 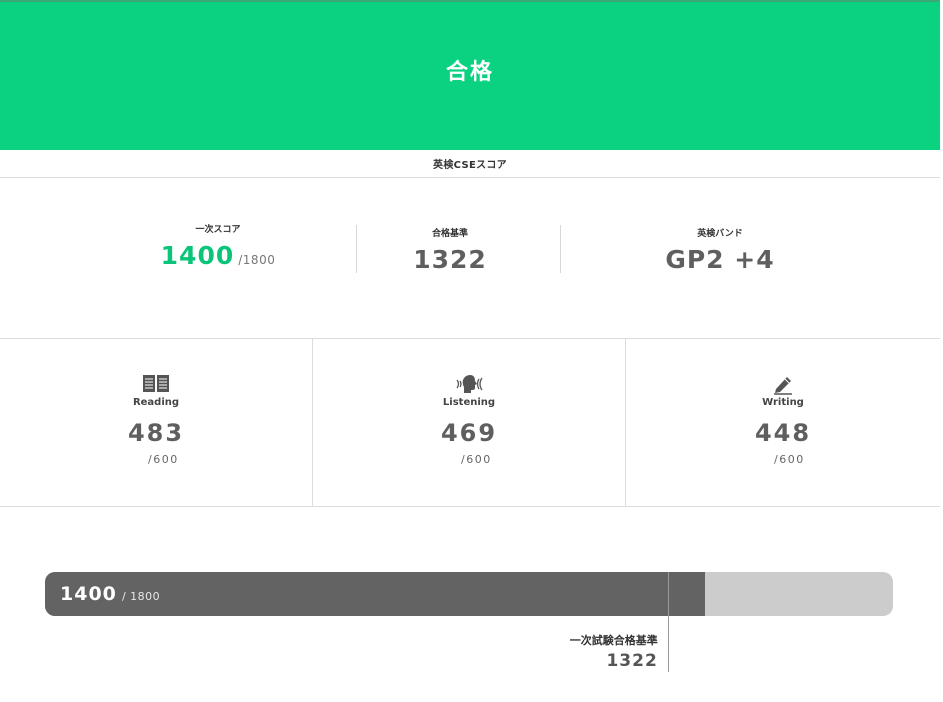 I want to click on first-score-max: /1800, so click(x=257, y=260).